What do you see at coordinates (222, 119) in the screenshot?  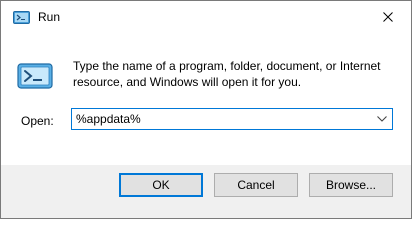 I see `open-input` at bounding box center [222, 119].